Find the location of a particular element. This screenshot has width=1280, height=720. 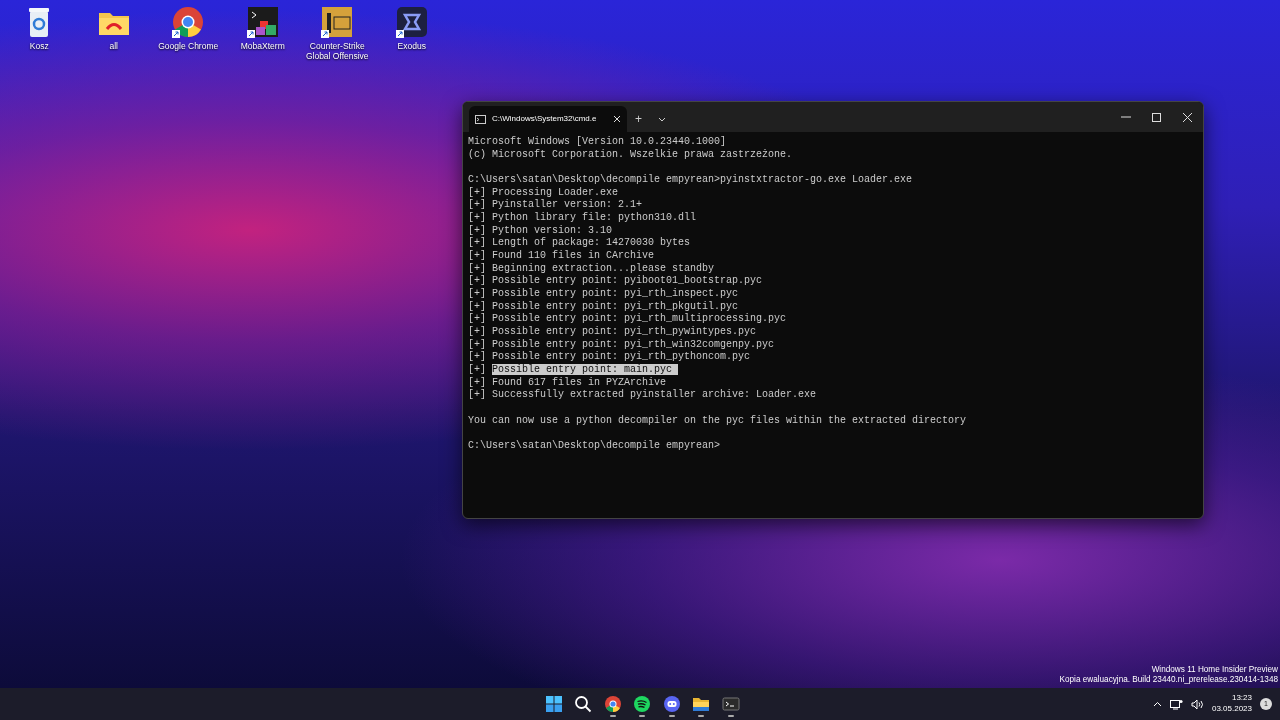

desktop-shortcut: Exodus is located at coordinates (411, 33).